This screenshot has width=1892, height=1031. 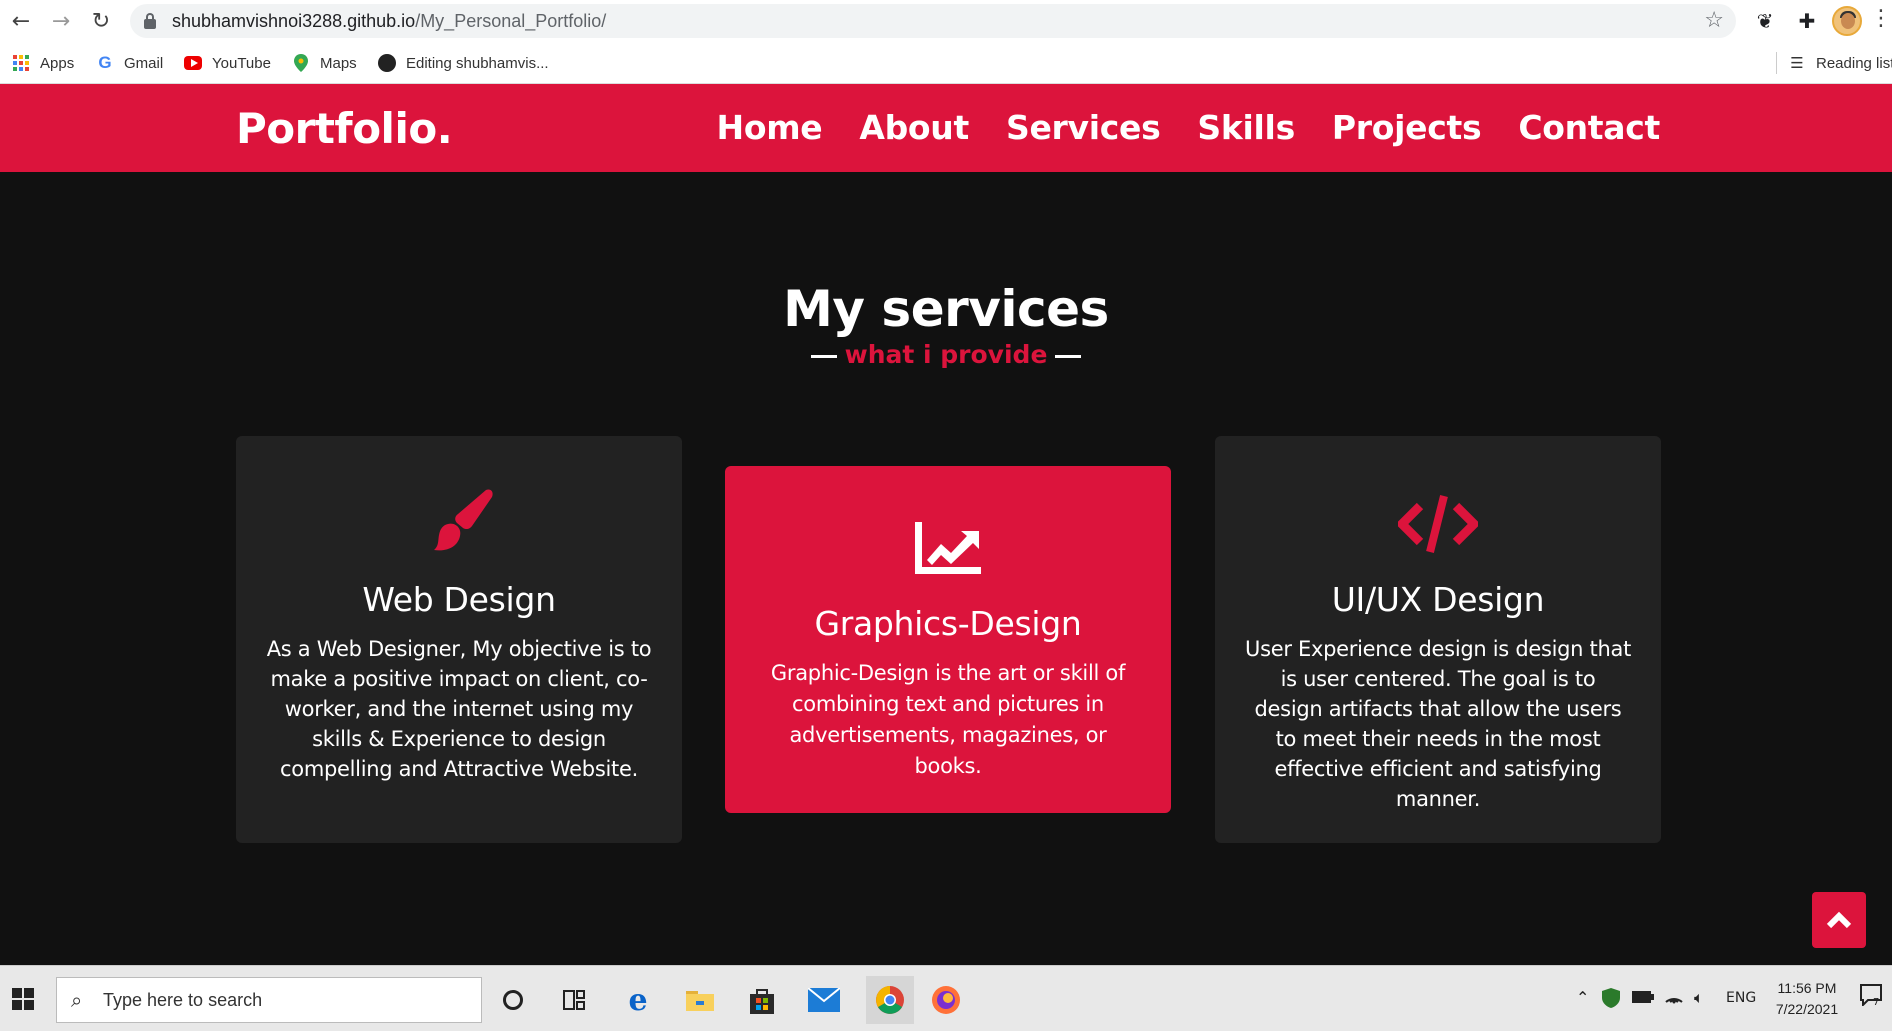 I want to click on bookmark-apps: Apps, so click(x=43, y=63).